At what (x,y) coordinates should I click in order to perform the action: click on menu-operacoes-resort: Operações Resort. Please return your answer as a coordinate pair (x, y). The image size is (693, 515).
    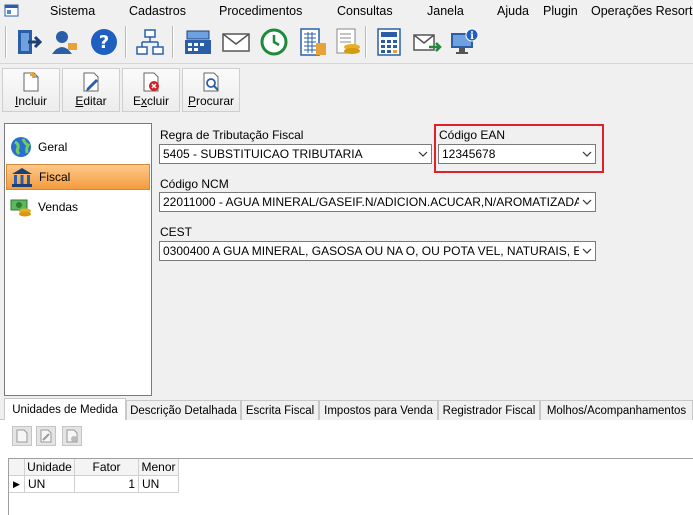
    Looking at the image, I should click on (641, 11).